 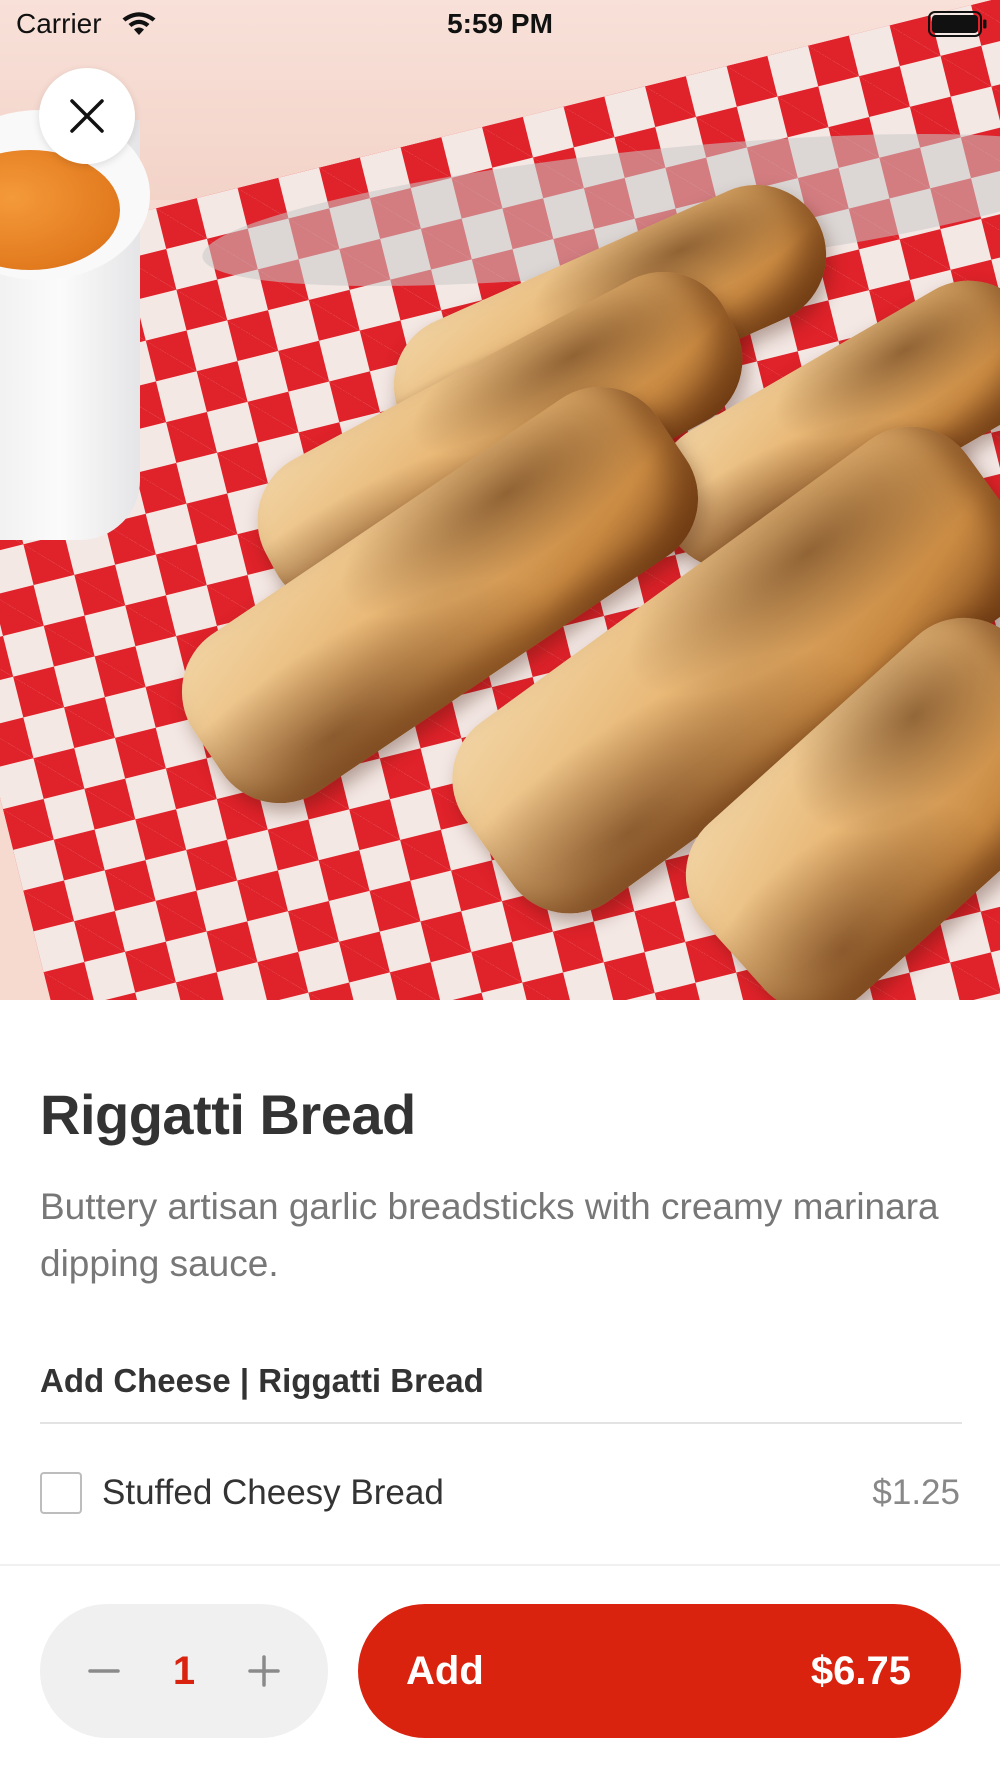 What do you see at coordinates (916, 1492) in the screenshot?
I see `option-price: $1.25` at bounding box center [916, 1492].